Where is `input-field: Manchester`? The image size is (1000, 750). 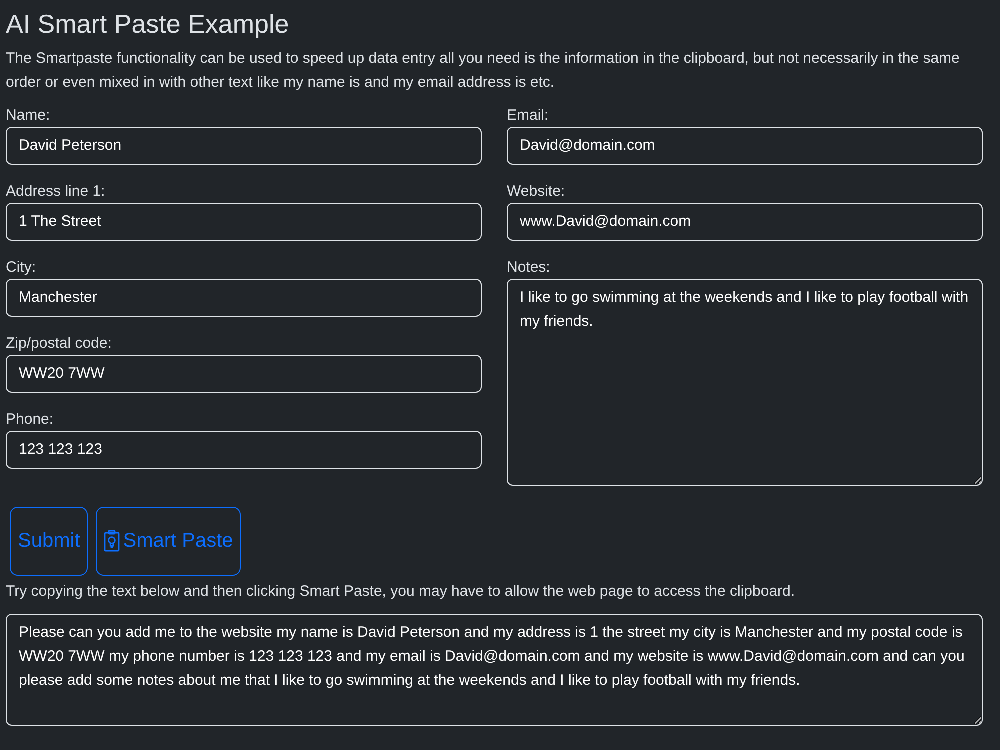
input-field: Manchester is located at coordinates (244, 297).